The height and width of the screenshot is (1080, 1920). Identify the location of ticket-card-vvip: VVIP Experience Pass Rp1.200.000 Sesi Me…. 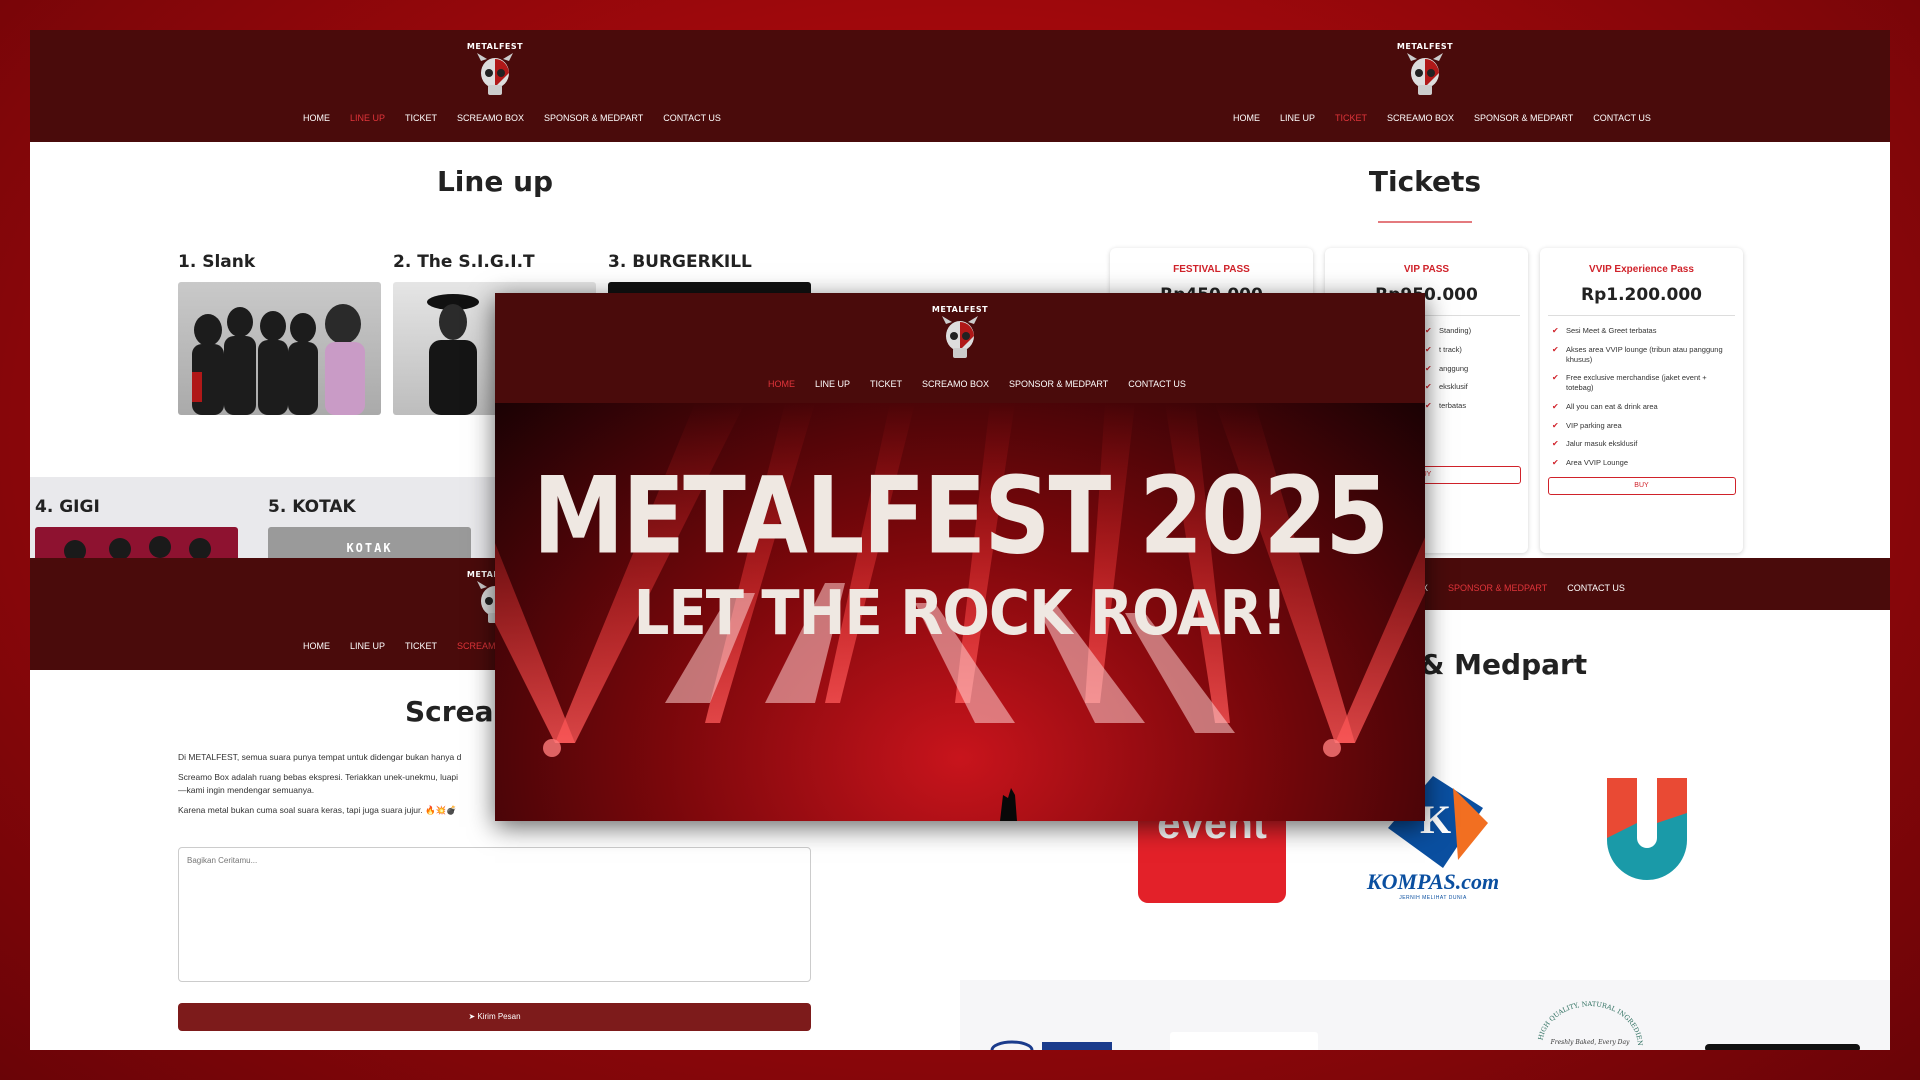
(1641, 400).